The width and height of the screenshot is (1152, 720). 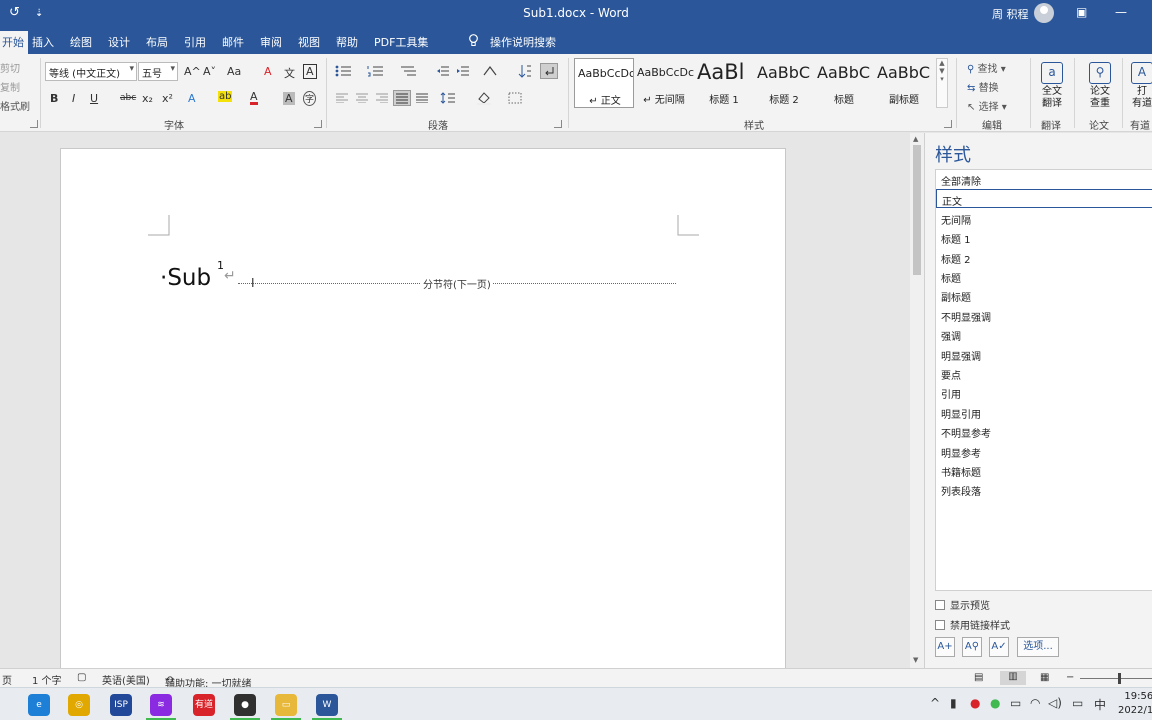 What do you see at coordinates (784, 83) in the screenshot?
I see `style-gallery-item: AaBbC 标题 2` at bounding box center [784, 83].